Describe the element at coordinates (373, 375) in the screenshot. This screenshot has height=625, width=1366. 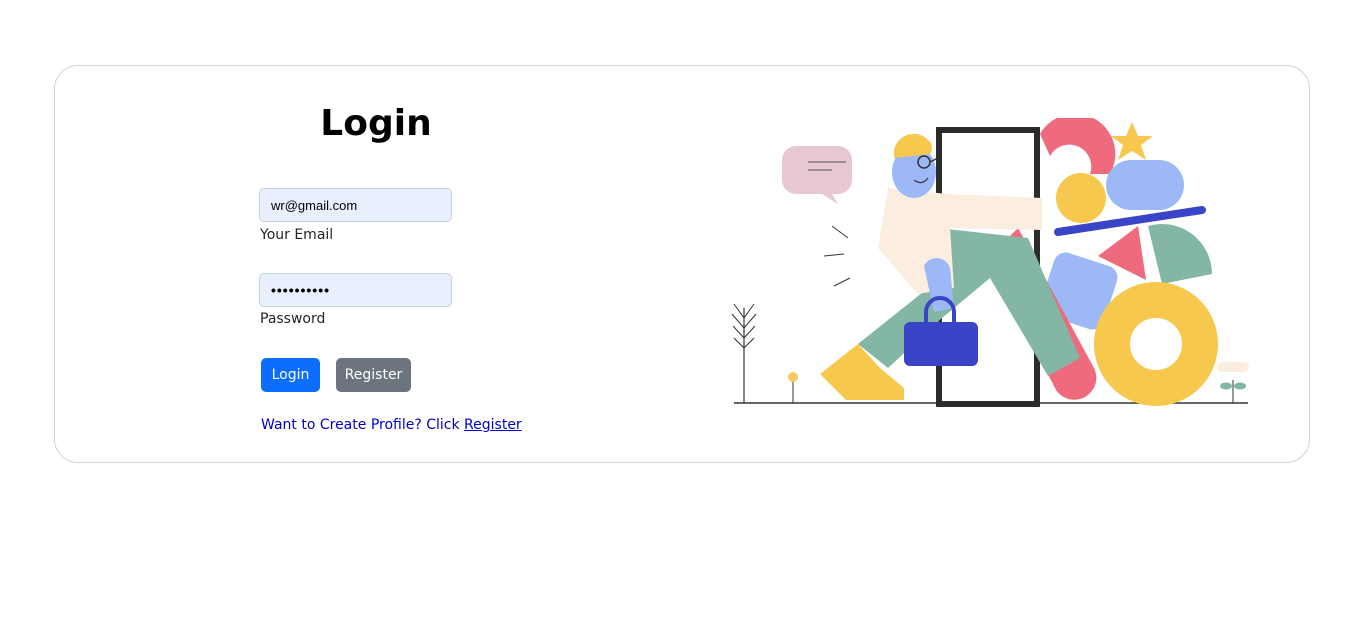
I see `register-button: Register` at that location.